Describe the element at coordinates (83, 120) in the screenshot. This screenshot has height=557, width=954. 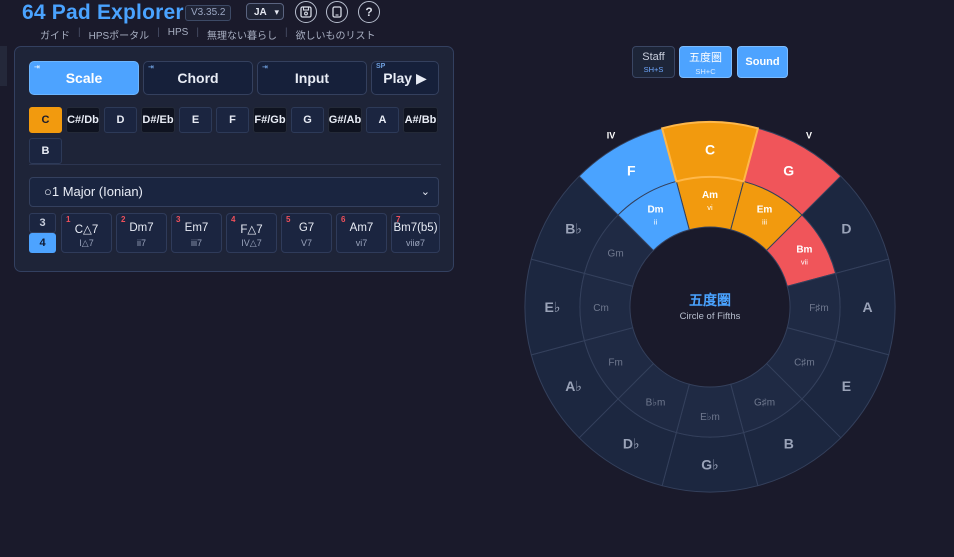
I see `key-c-sharp: C#/Db` at that location.